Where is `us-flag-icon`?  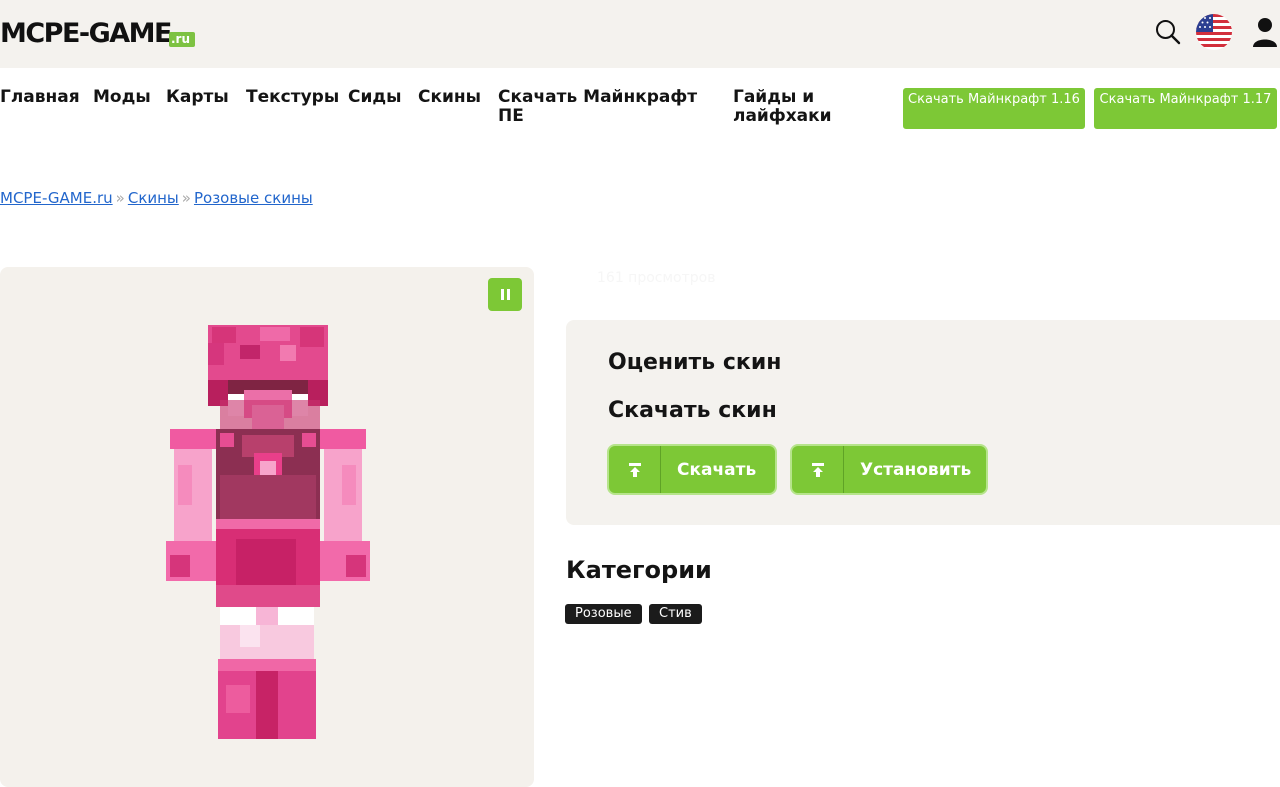
us-flag-icon is located at coordinates (1214, 32).